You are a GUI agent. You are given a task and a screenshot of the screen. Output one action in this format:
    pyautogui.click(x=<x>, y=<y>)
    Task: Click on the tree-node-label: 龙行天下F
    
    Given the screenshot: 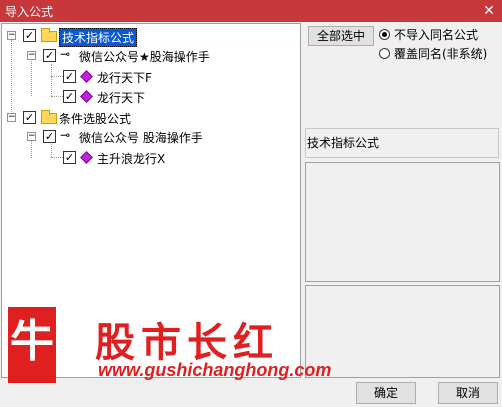 What is the action you would take?
    pyautogui.click(x=124, y=77)
    